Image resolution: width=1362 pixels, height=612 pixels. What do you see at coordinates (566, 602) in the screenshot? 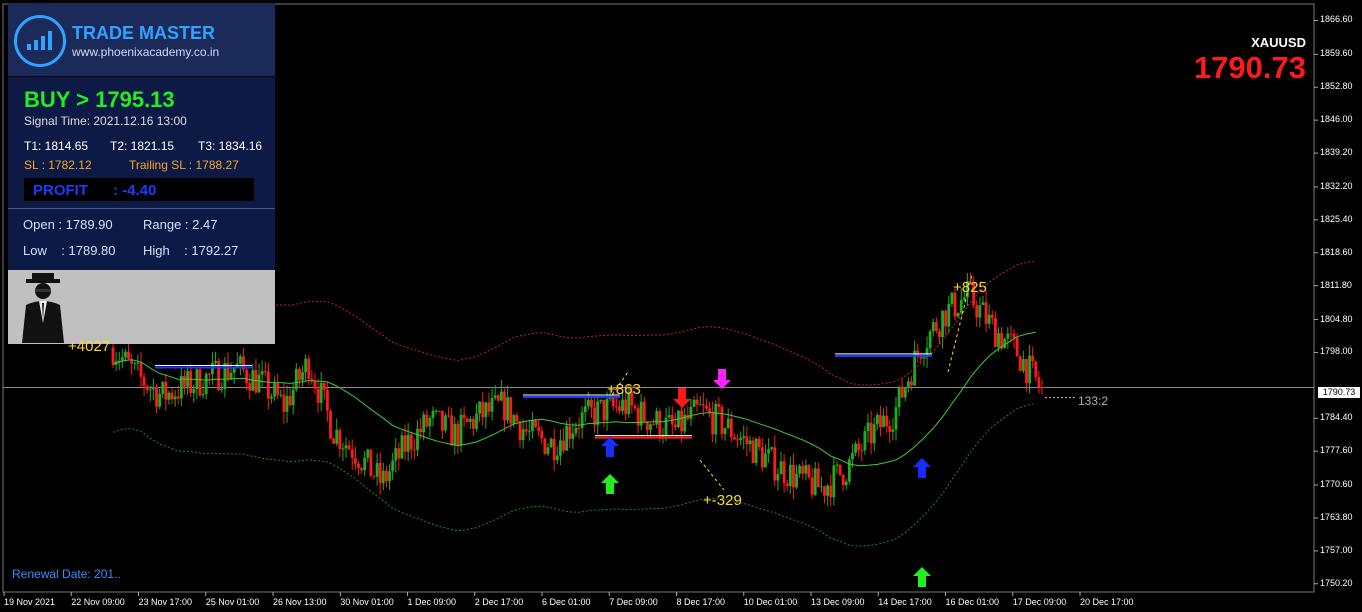
I see `x-tick-label: 6 Dec 01:00` at bounding box center [566, 602].